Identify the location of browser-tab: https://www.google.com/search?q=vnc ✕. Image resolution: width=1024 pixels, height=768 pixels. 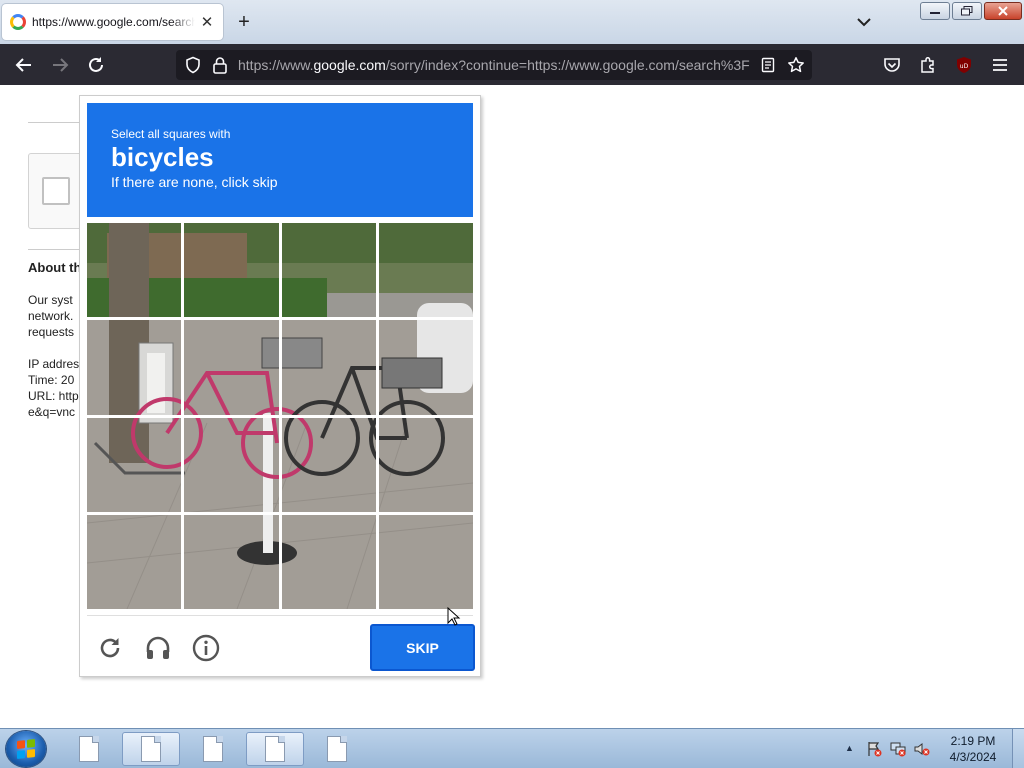
(112, 22).